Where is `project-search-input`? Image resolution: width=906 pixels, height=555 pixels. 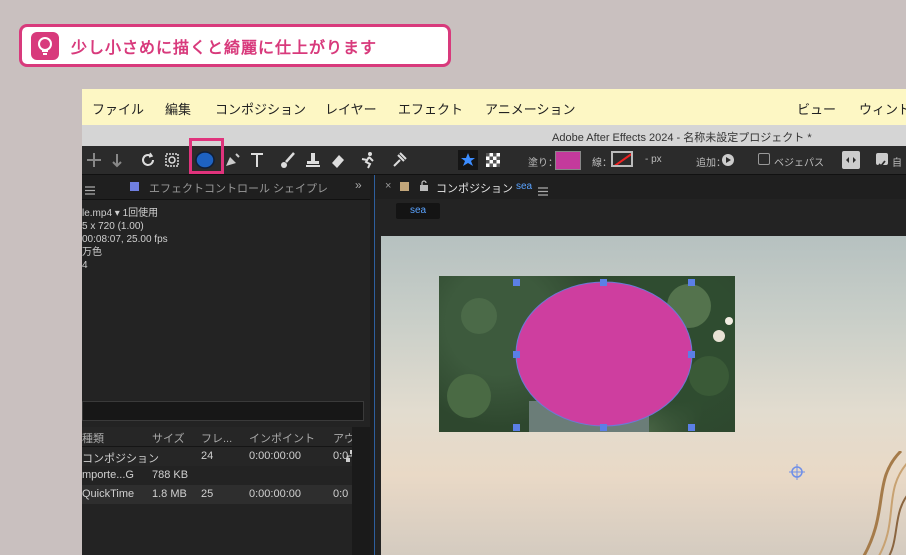 project-search-input is located at coordinates (223, 411).